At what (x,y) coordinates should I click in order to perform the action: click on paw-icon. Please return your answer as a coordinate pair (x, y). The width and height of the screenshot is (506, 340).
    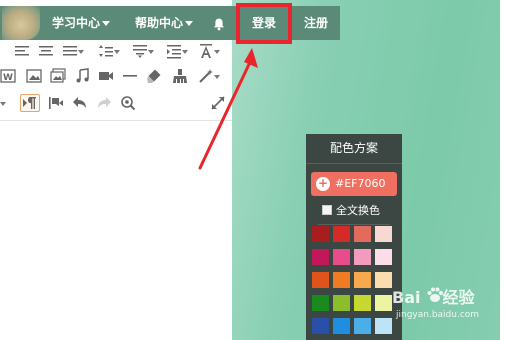
    Looking at the image, I should click on (435, 294).